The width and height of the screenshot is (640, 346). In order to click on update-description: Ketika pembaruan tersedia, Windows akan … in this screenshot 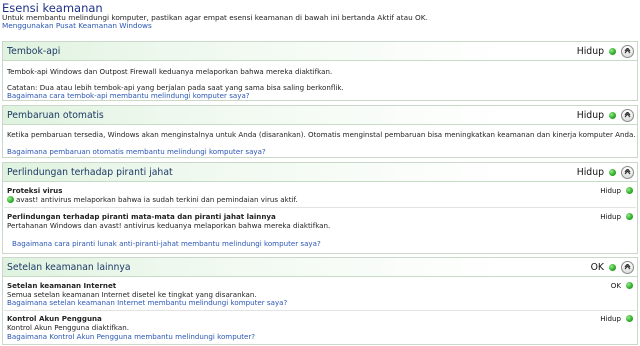, I will do `click(321, 134)`.